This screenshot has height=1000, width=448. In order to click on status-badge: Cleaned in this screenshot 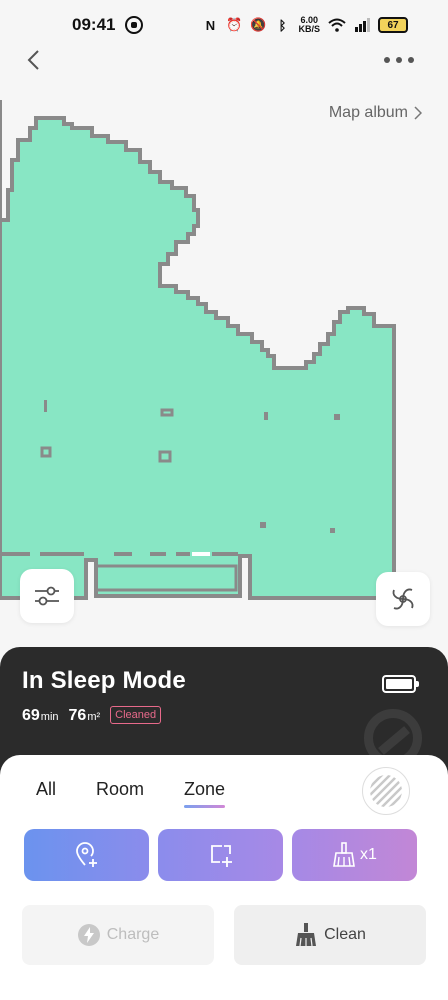, I will do `click(136, 715)`.